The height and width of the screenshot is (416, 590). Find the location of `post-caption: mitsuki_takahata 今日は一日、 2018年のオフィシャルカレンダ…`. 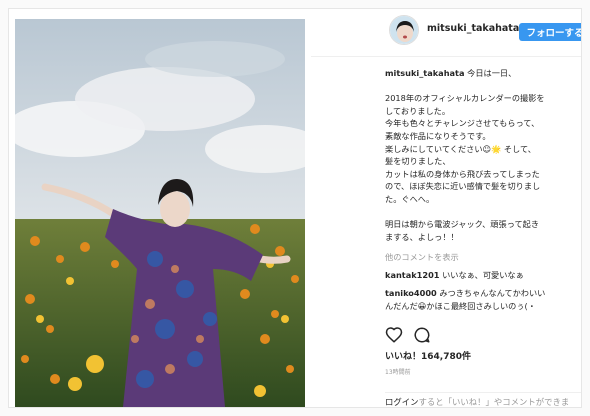

post-caption: mitsuki_takahata 今日は一日、 2018年のオフィシャルカレンダ… is located at coordinates (483, 155).